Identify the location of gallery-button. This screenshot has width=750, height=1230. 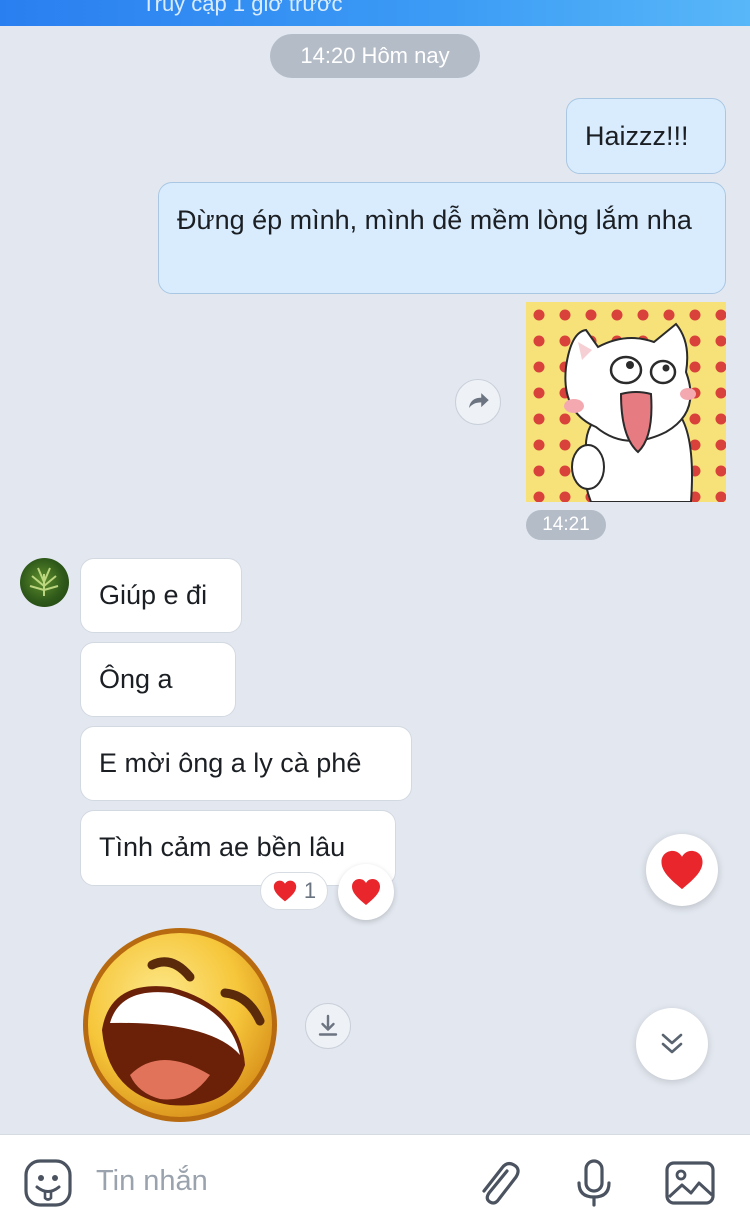
(690, 1183).